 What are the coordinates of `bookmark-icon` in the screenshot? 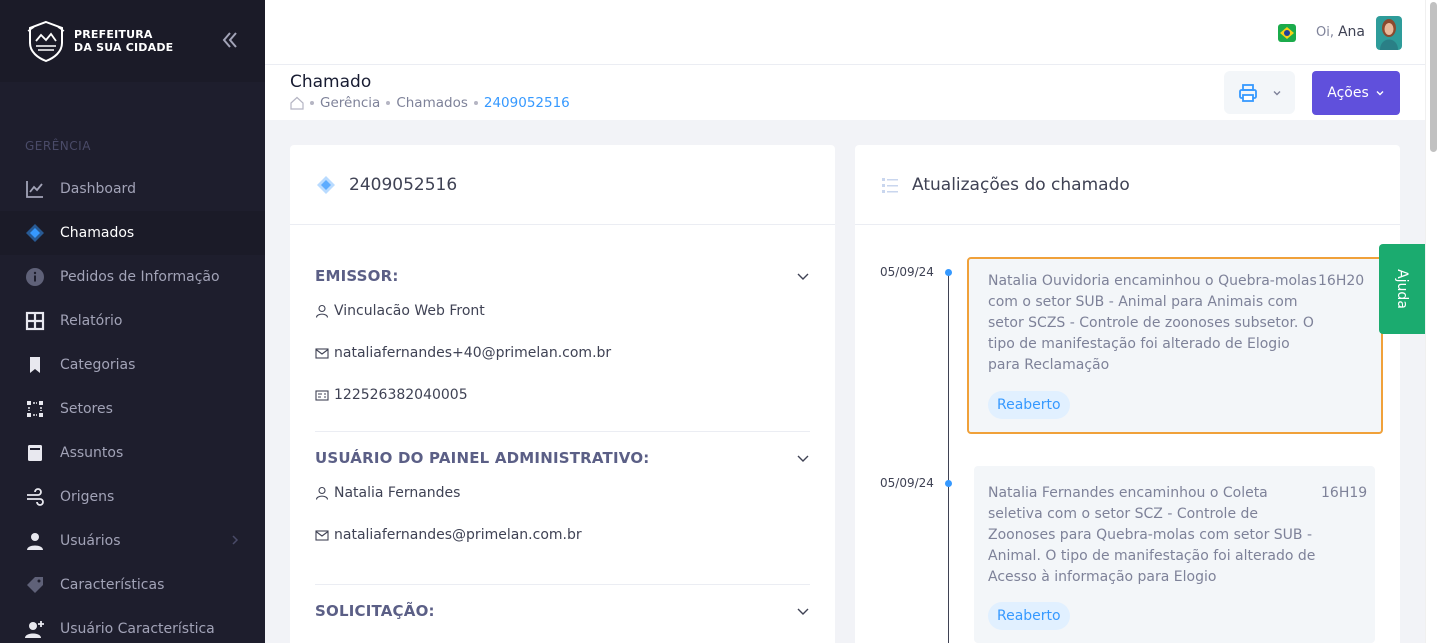 It's located at (35, 365).